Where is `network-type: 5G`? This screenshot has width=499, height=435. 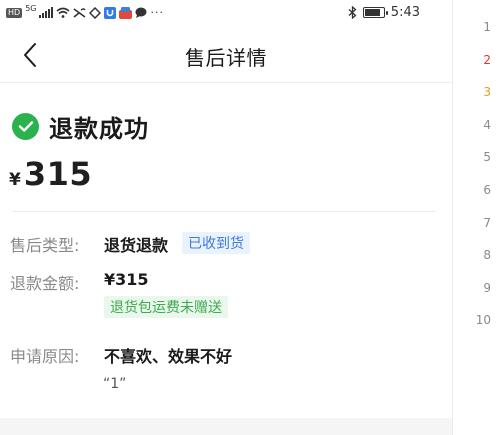
network-type: 5G is located at coordinates (31, 8).